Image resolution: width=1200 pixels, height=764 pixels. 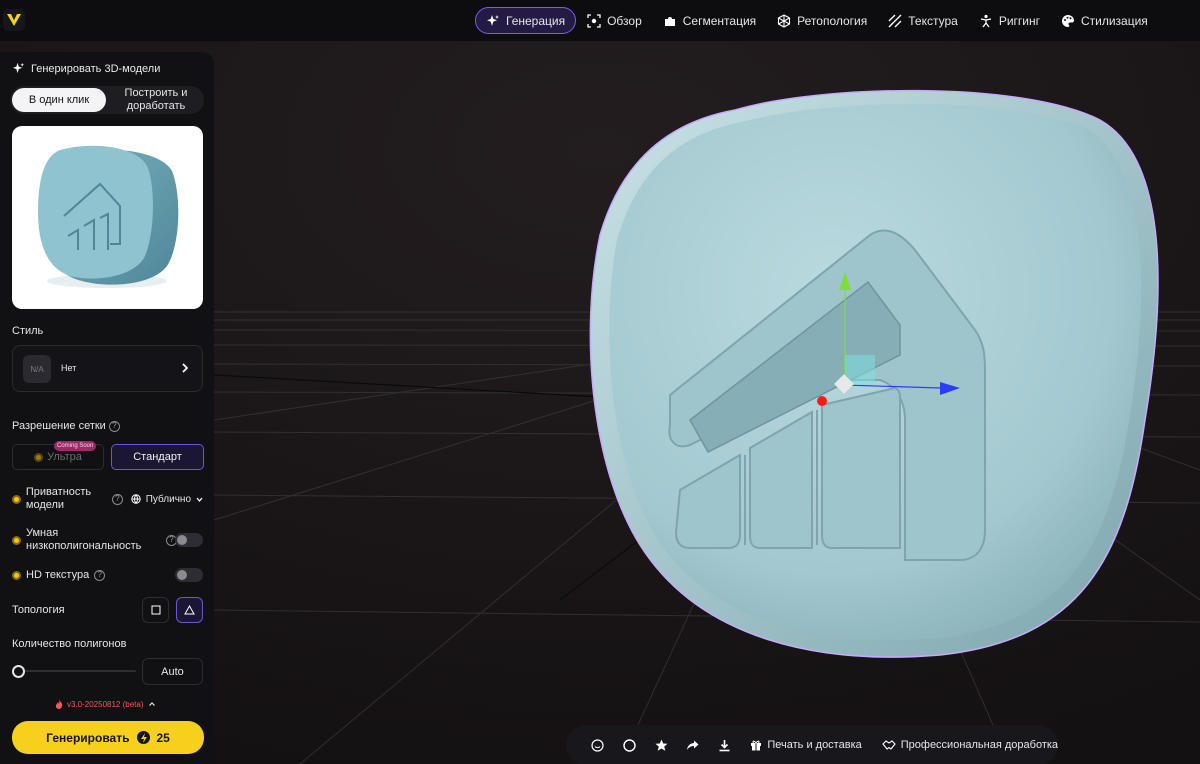 I want to click on reference-image, so click(x=108, y=216).